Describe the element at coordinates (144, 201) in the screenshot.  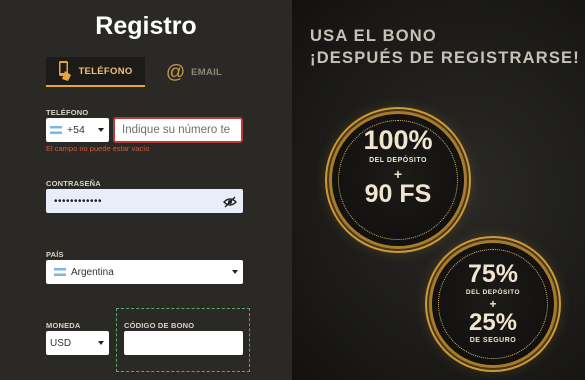
I see `password-field: ••••••••••••` at that location.